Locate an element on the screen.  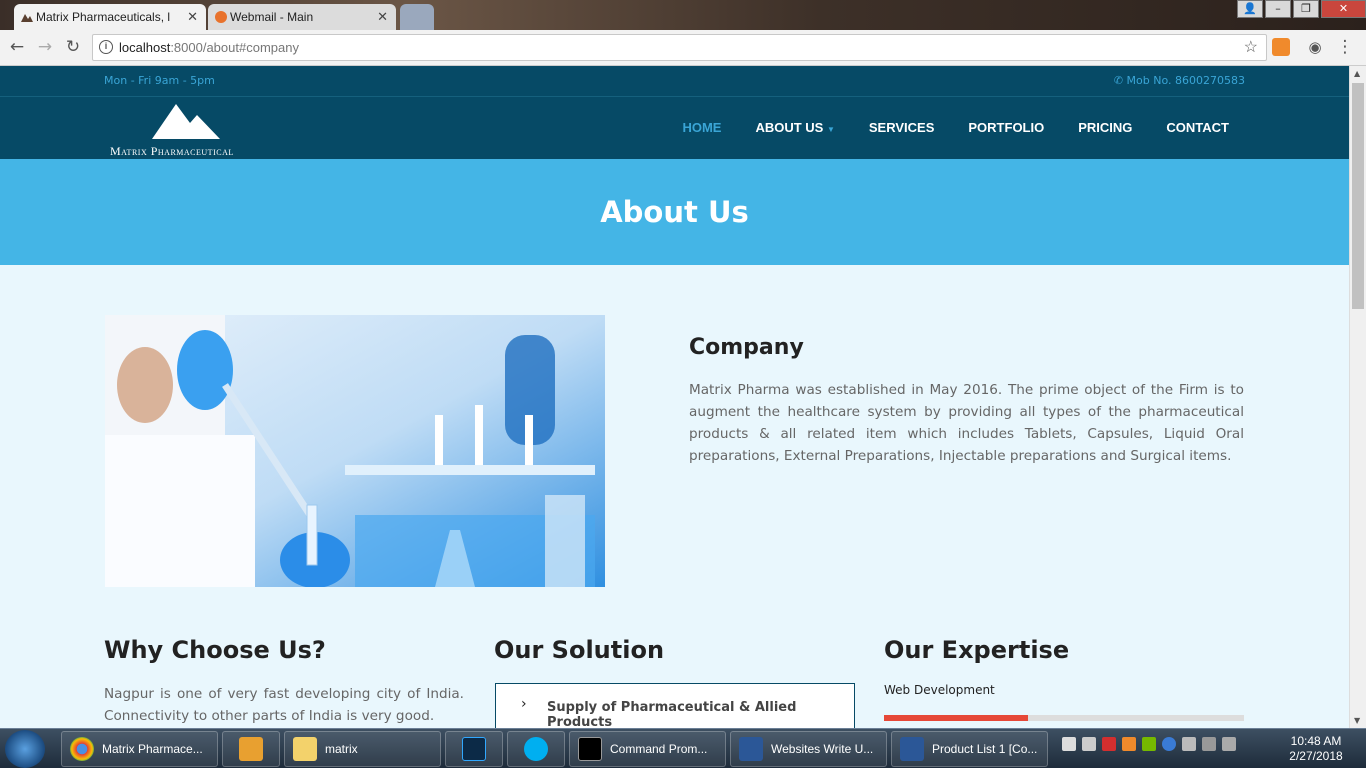
cmd-icon is located at coordinates (590, 749).